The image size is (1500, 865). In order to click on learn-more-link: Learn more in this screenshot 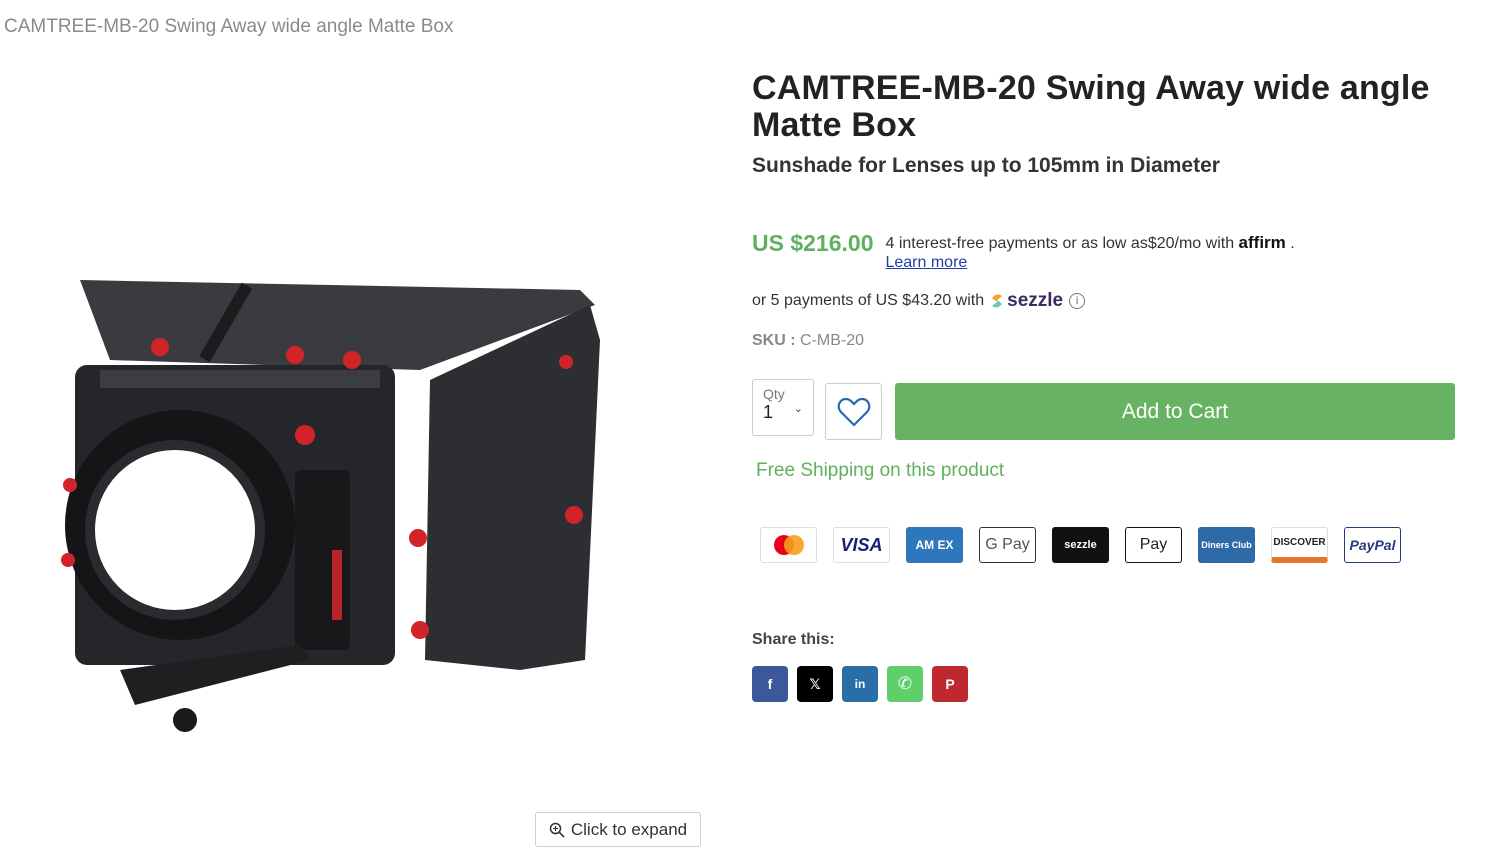, I will do `click(926, 262)`.